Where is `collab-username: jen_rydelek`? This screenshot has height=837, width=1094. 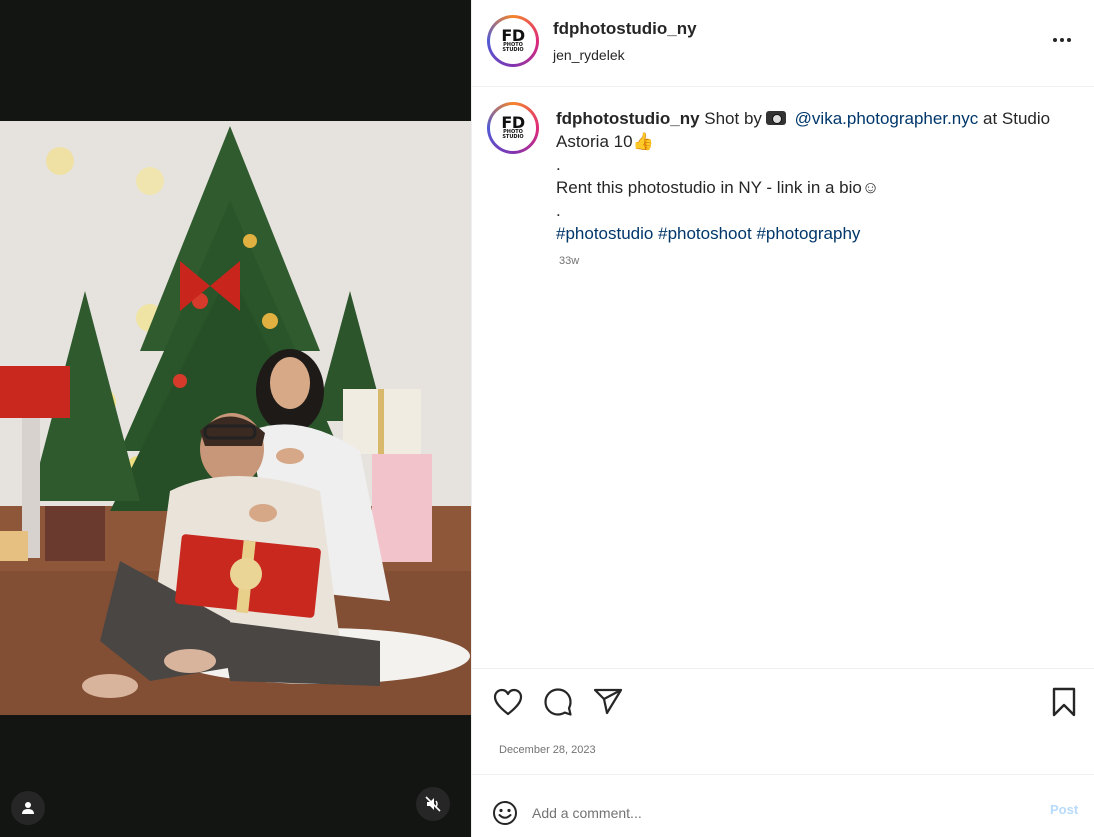 collab-username: jen_rydelek is located at coordinates (589, 55).